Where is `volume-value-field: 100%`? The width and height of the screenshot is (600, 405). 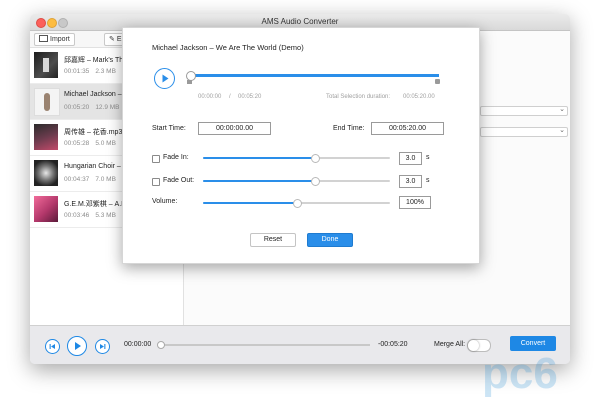
volume-value-field: 100% is located at coordinates (415, 202).